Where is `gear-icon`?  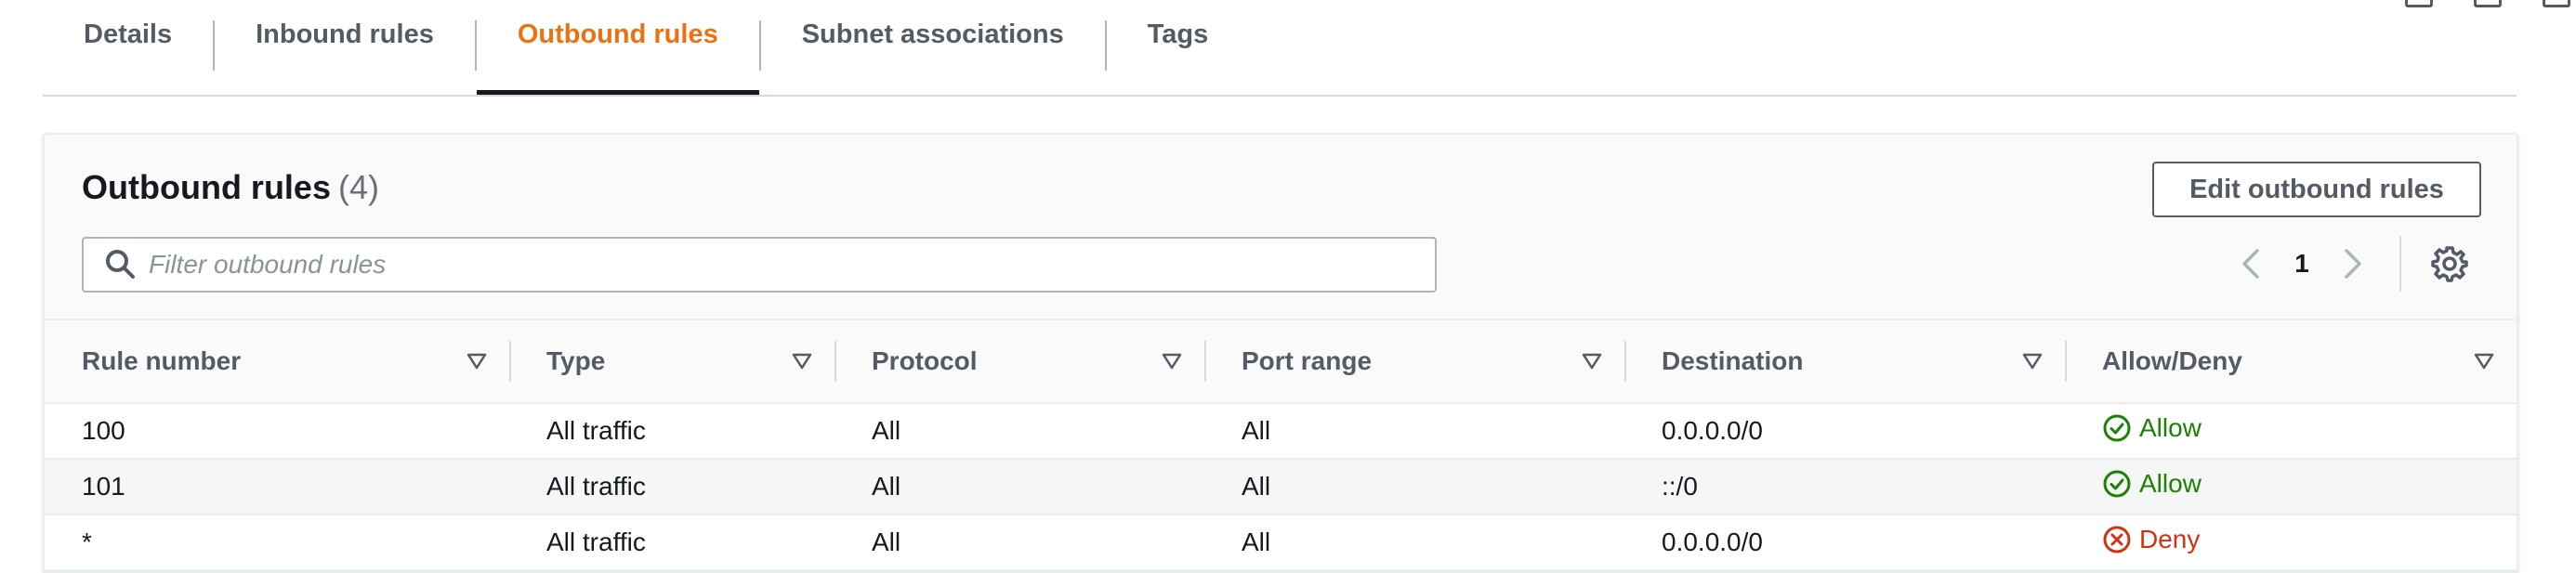 gear-icon is located at coordinates (2449, 263).